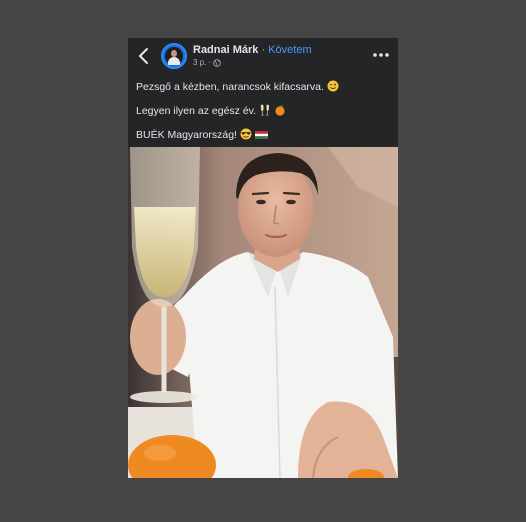  Describe the element at coordinates (225, 50) in the screenshot. I see `author-name: Radnai Márk` at that location.